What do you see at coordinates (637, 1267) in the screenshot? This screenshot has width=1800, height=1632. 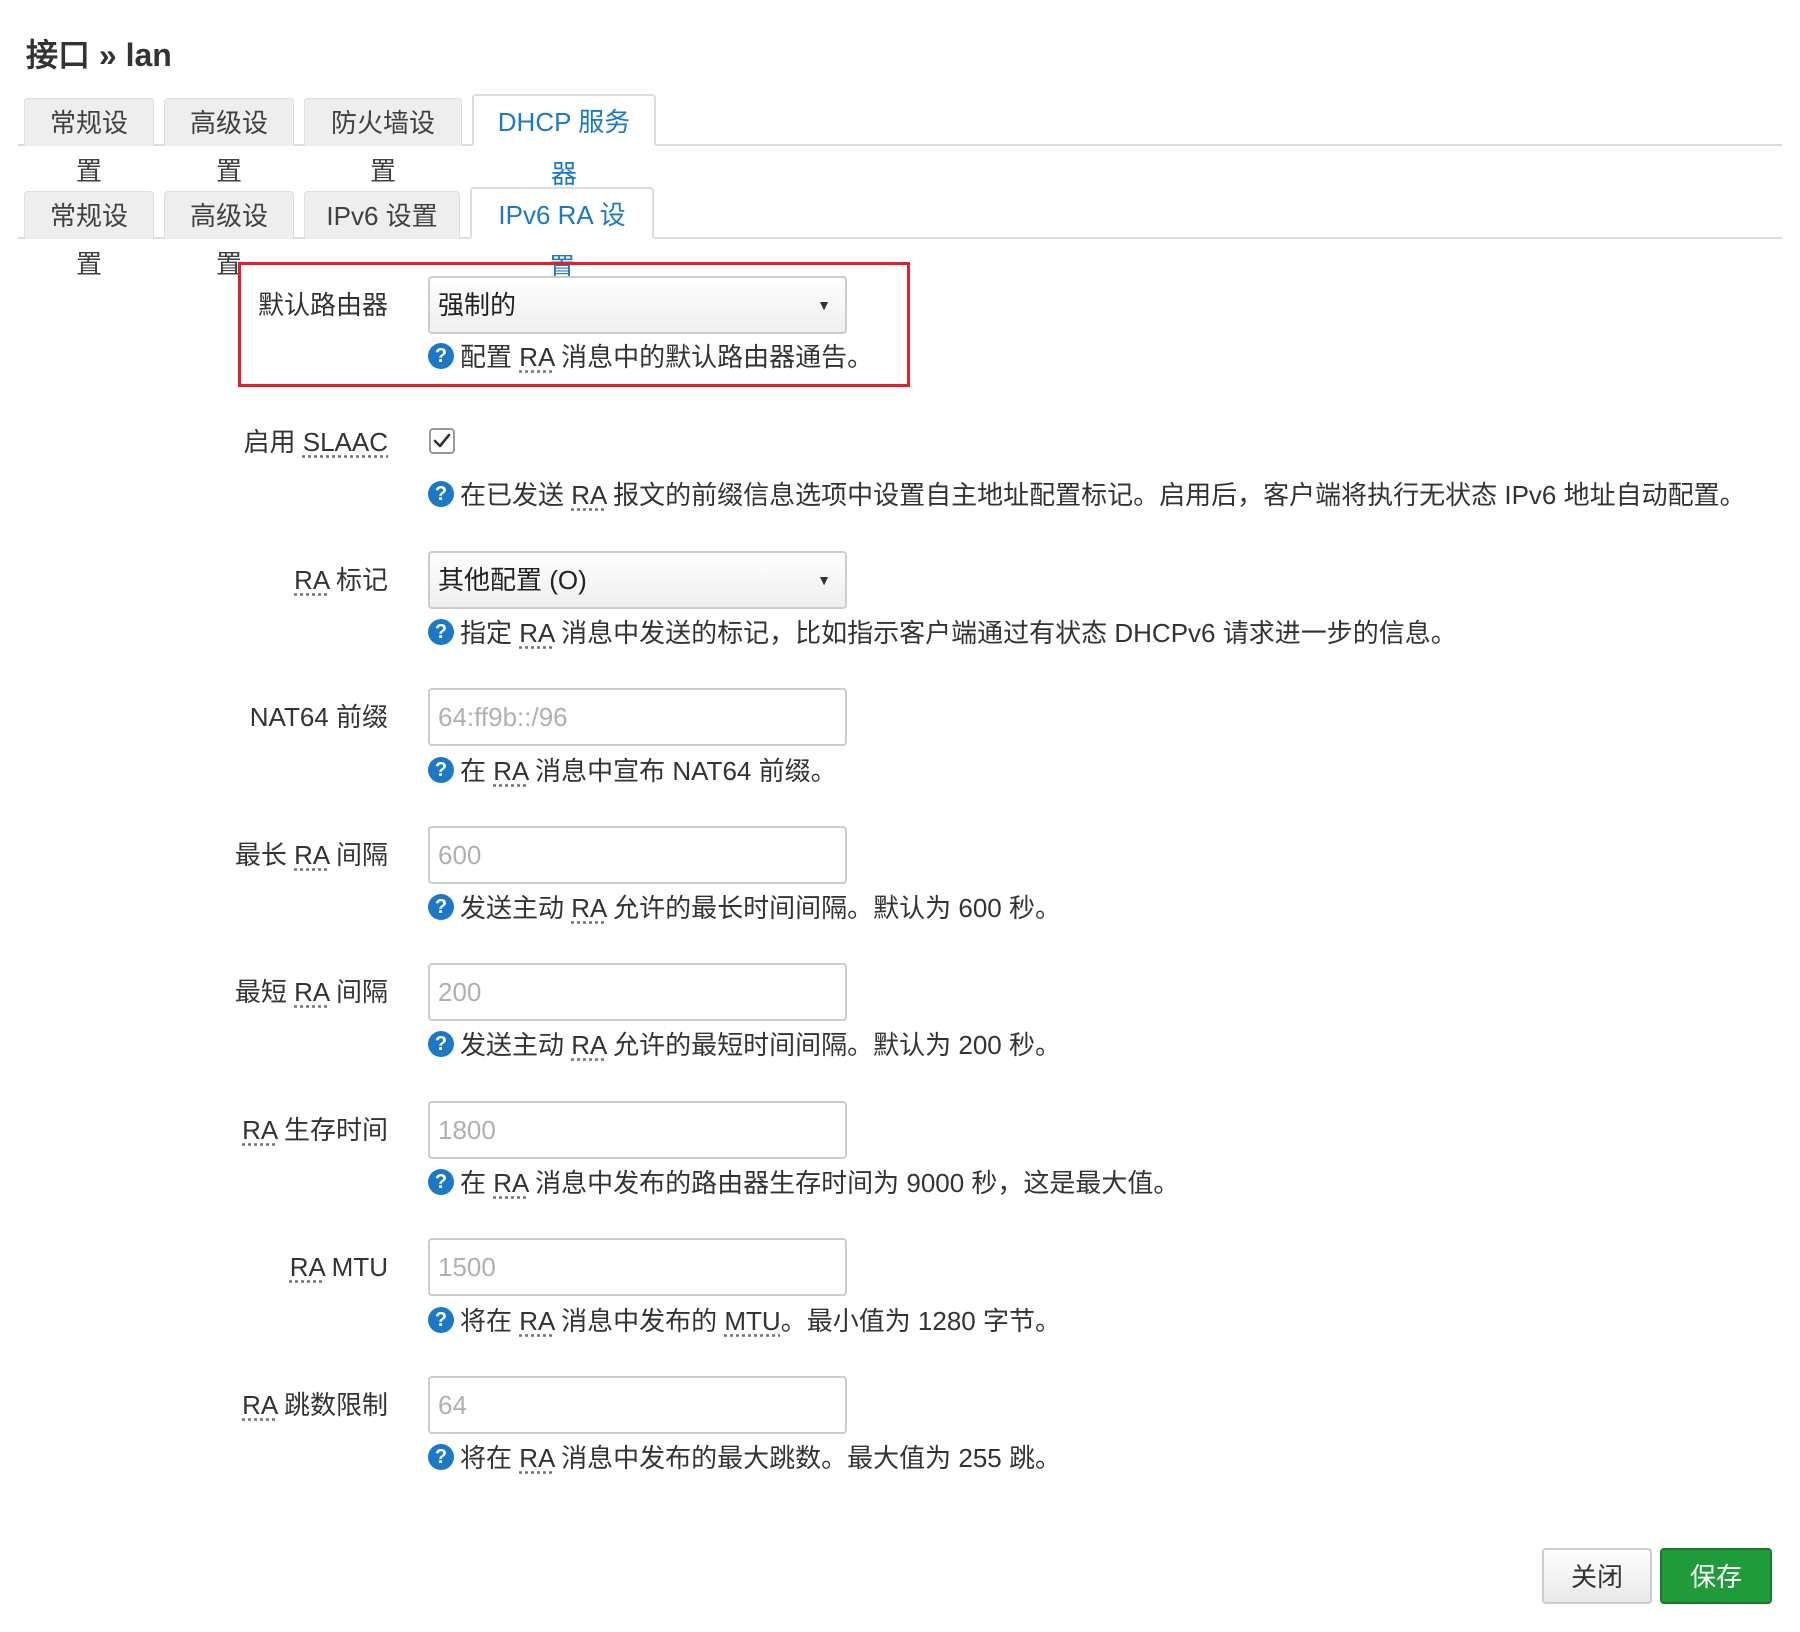 I see `ra-mtu-input` at bounding box center [637, 1267].